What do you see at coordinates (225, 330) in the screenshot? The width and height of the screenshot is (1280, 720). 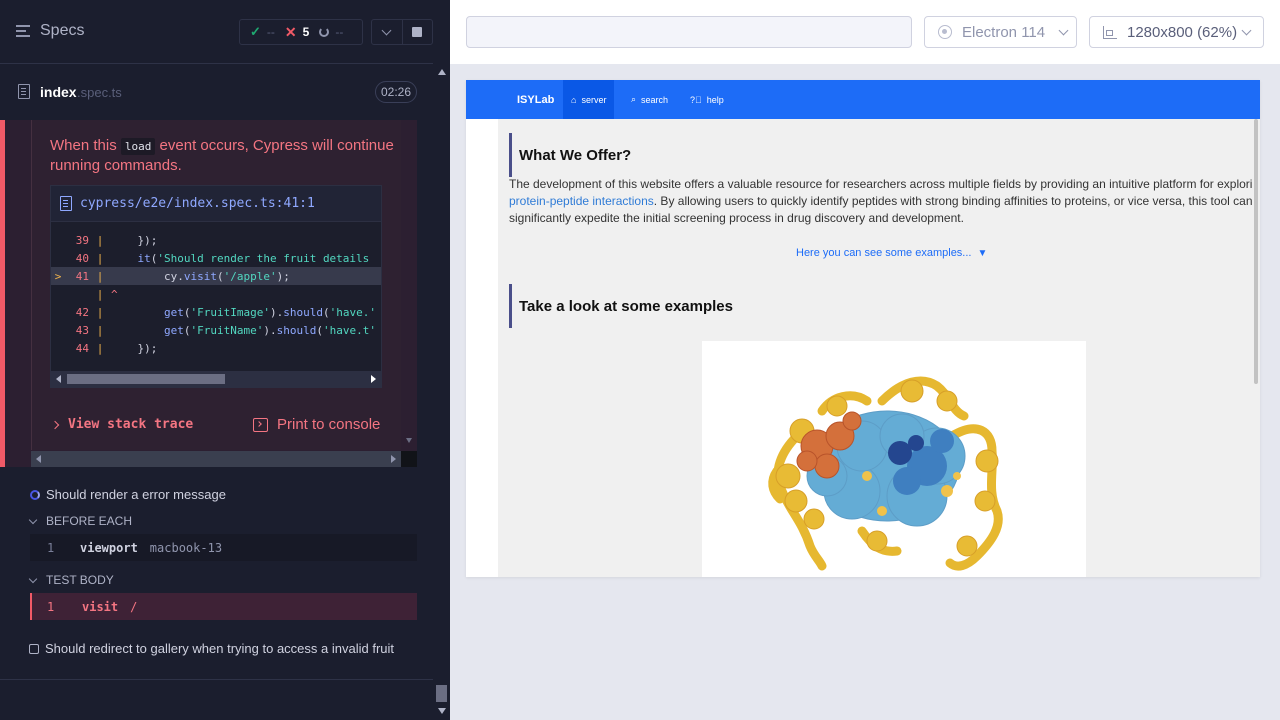 I see `code-line: 43 | get('FruitName').should('have.t'` at bounding box center [225, 330].